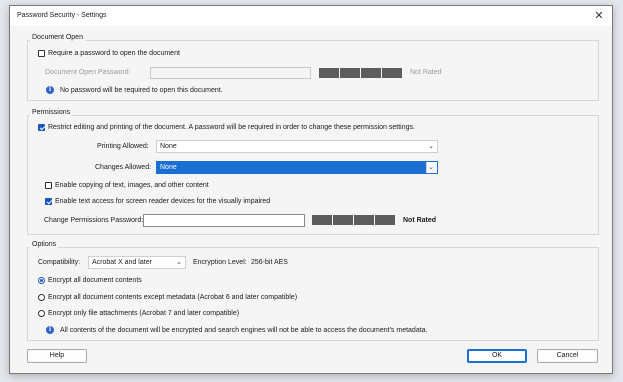  What do you see at coordinates (48, 201) in the screenshot?
I see `screen-reader-checkbox` at bounding box center [48, 201].